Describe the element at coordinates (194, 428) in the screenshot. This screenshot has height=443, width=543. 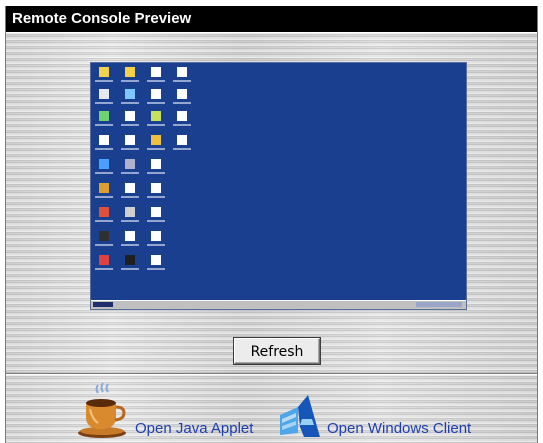
I see `open-java-applet-link: Open Java Applet` at that location.